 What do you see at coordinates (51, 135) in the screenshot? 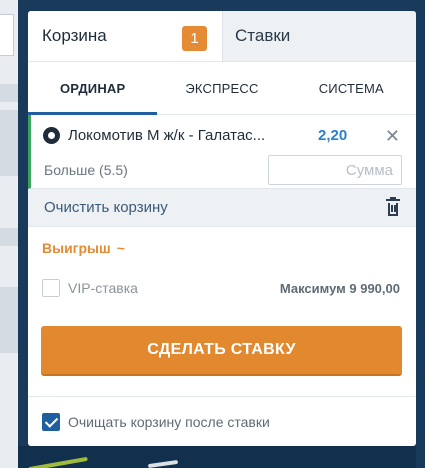
I see `sport-ball-icon` at bounding box center [51, 135].